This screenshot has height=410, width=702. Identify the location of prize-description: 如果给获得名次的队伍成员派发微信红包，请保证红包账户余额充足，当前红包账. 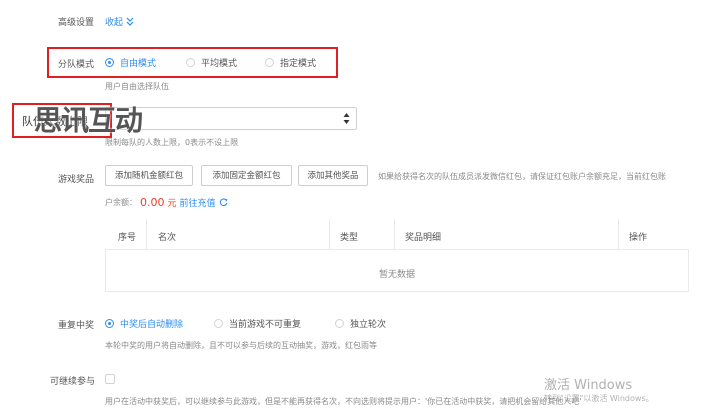
(522, 176).